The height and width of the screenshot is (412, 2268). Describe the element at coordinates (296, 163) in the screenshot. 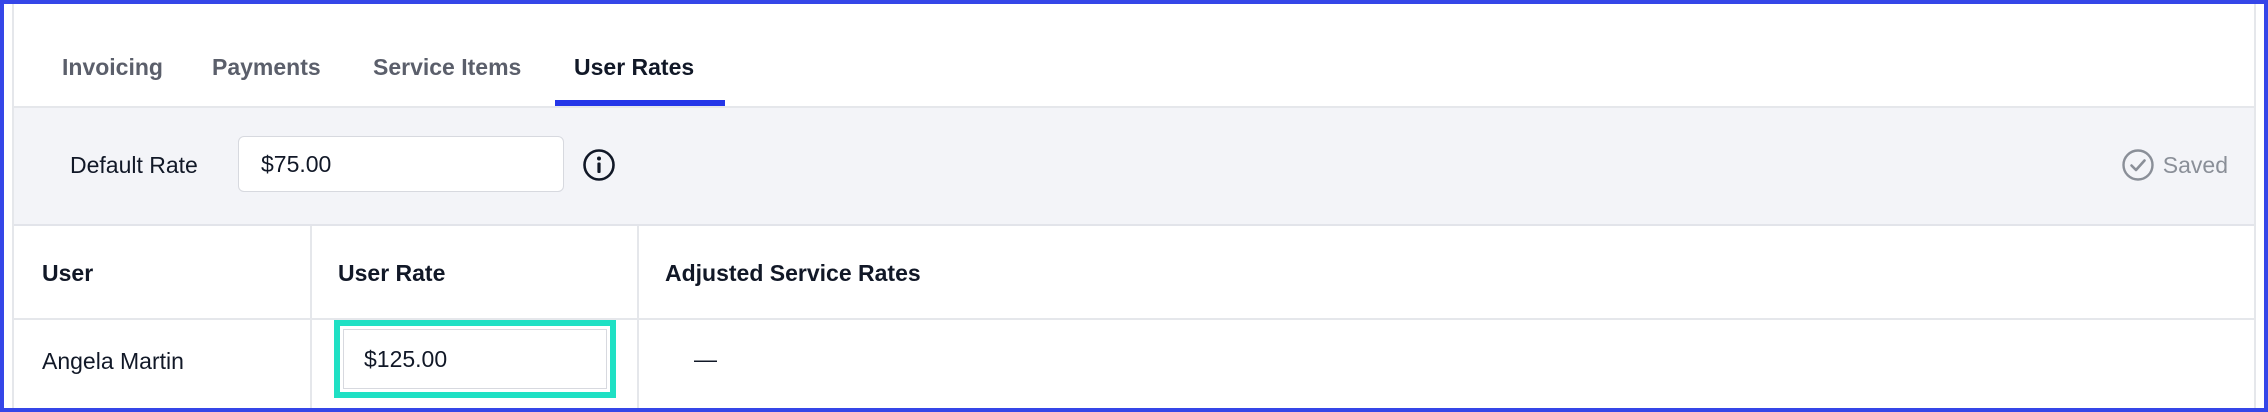

I see `default-rate-value: $75.00` at that location.